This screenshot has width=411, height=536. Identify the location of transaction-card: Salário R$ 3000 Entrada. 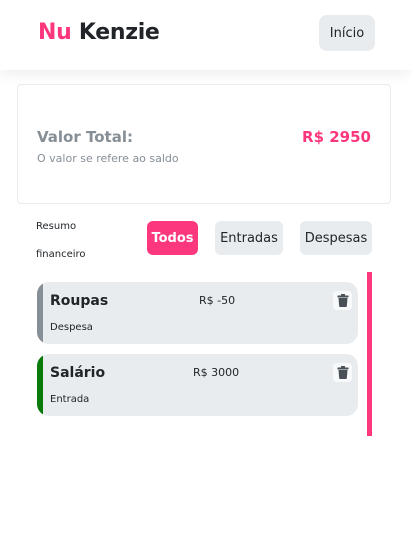
(197, 385).